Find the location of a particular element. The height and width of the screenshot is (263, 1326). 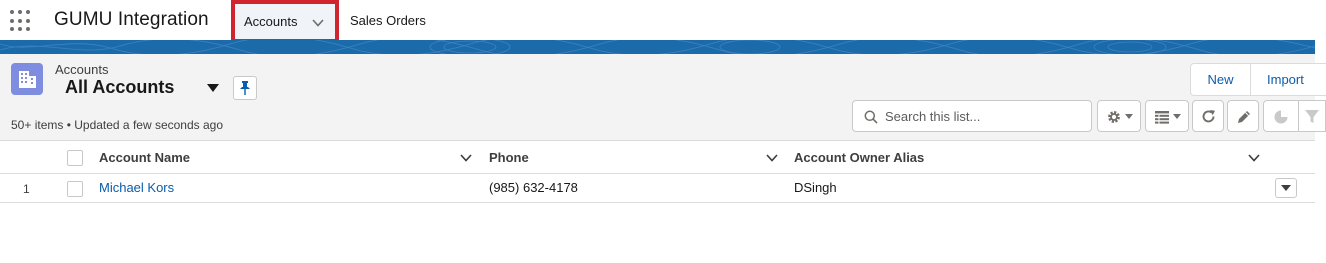

list-view-meta: 50+ items • Updated a few seconds ago is located at coordinates (117, 125).